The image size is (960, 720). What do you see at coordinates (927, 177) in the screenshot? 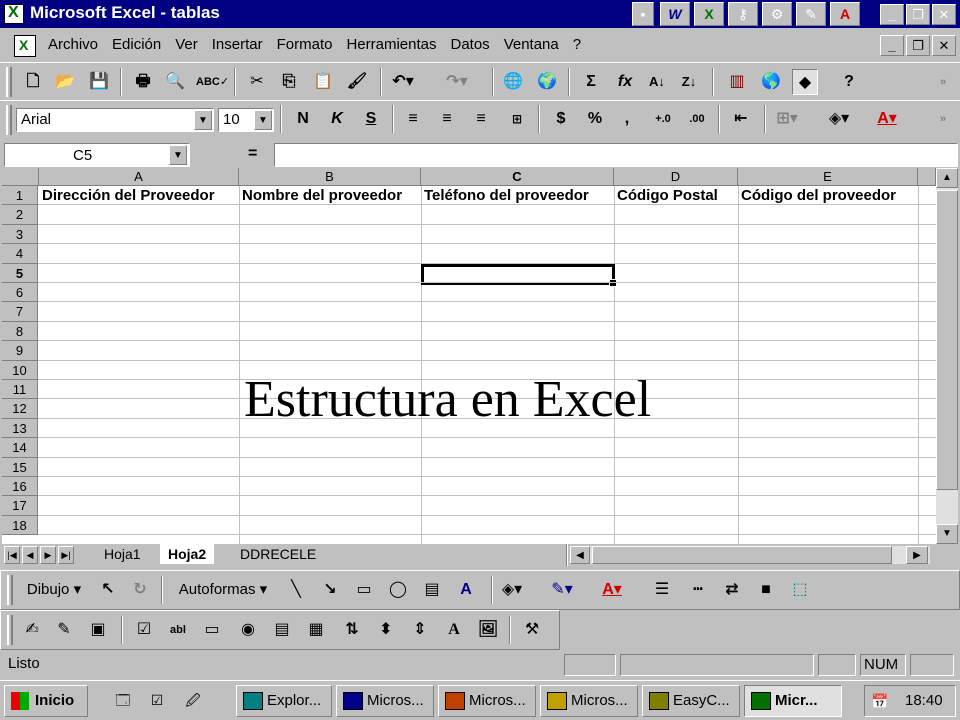
I see `column-header-f` at bounding box center [927, 177].